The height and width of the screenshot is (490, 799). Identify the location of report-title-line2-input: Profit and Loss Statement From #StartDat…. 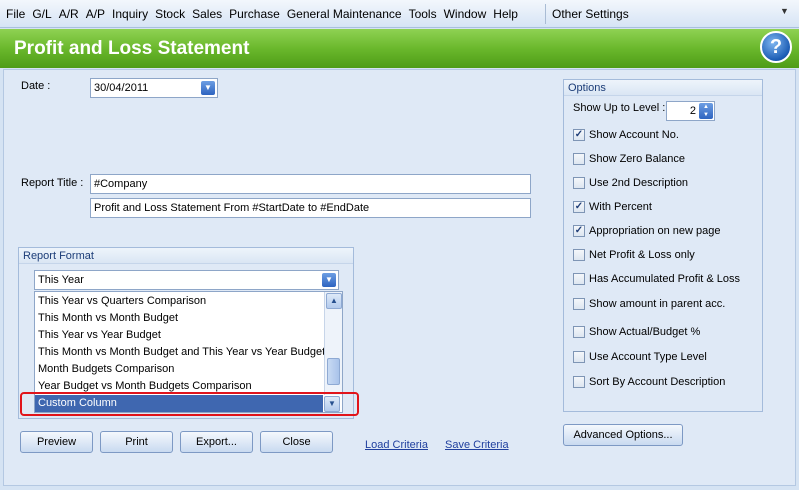
(310, 208).